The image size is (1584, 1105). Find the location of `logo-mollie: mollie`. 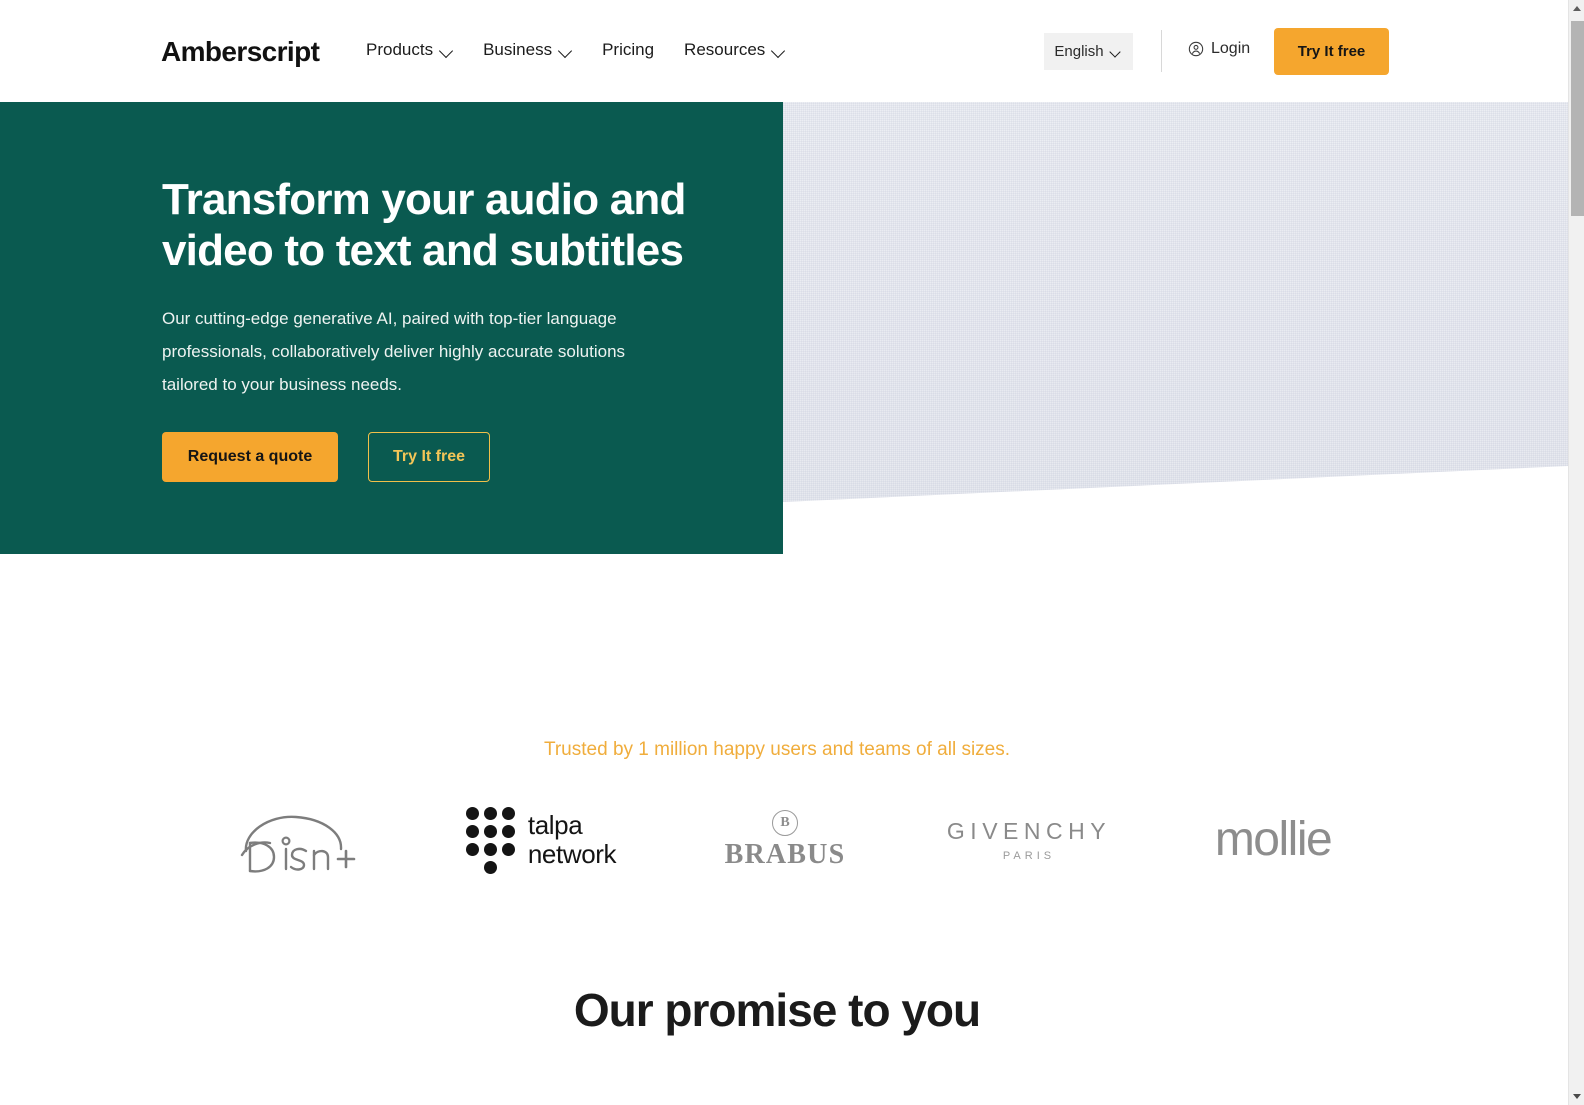

logo-mollie: mollie is located at coordinates (1273, 840).